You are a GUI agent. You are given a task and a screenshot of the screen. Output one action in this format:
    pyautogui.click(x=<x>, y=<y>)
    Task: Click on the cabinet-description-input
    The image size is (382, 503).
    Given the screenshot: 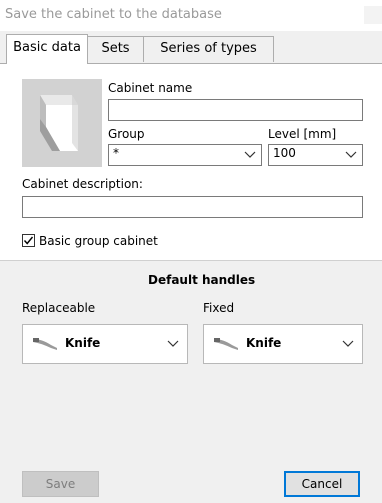 What is the action you would take?
    pyautogui.click(x=192, y=207)
    